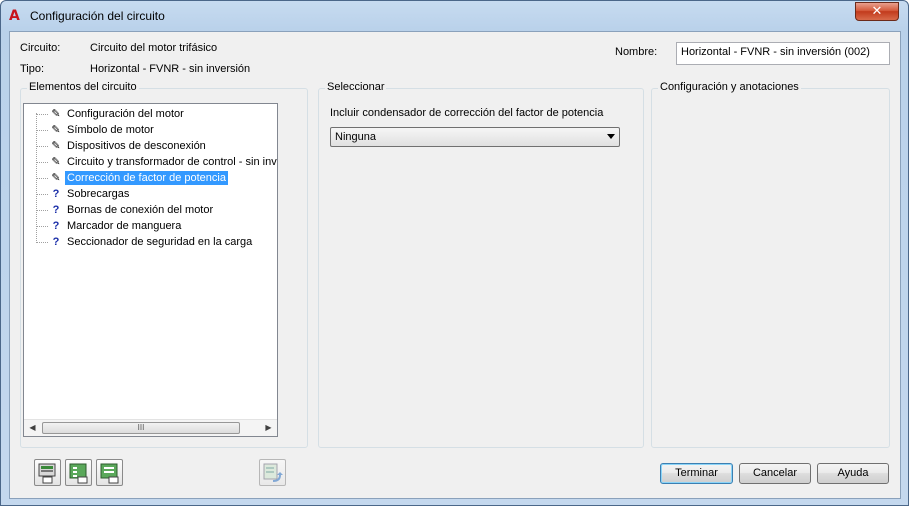  Describe the element at coordinates (636, 52) in the screenshot. I see `name-label: Nombre:` at that location.